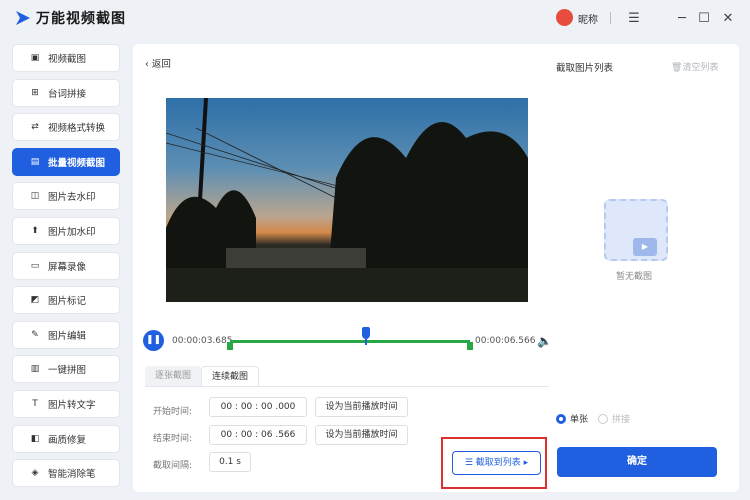  Describe the element at coordinates (350, 341) in the screenshot. I see `timeline-track` at that location.